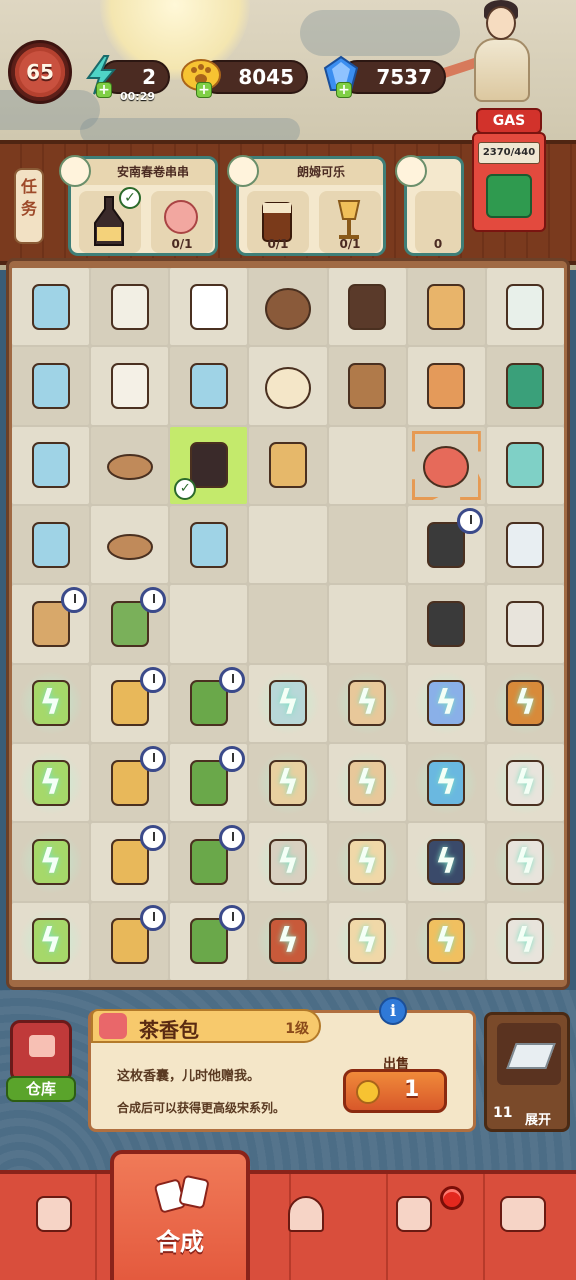  I want to click on add-gem-icon: +, so click(344, 90).